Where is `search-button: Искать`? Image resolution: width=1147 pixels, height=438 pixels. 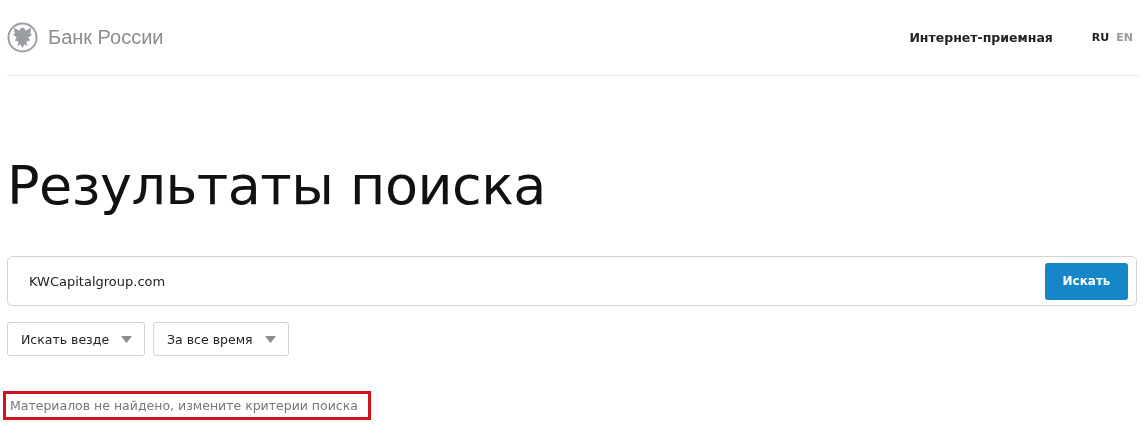
search-button: Искать is located at coordinates (1086, 281).